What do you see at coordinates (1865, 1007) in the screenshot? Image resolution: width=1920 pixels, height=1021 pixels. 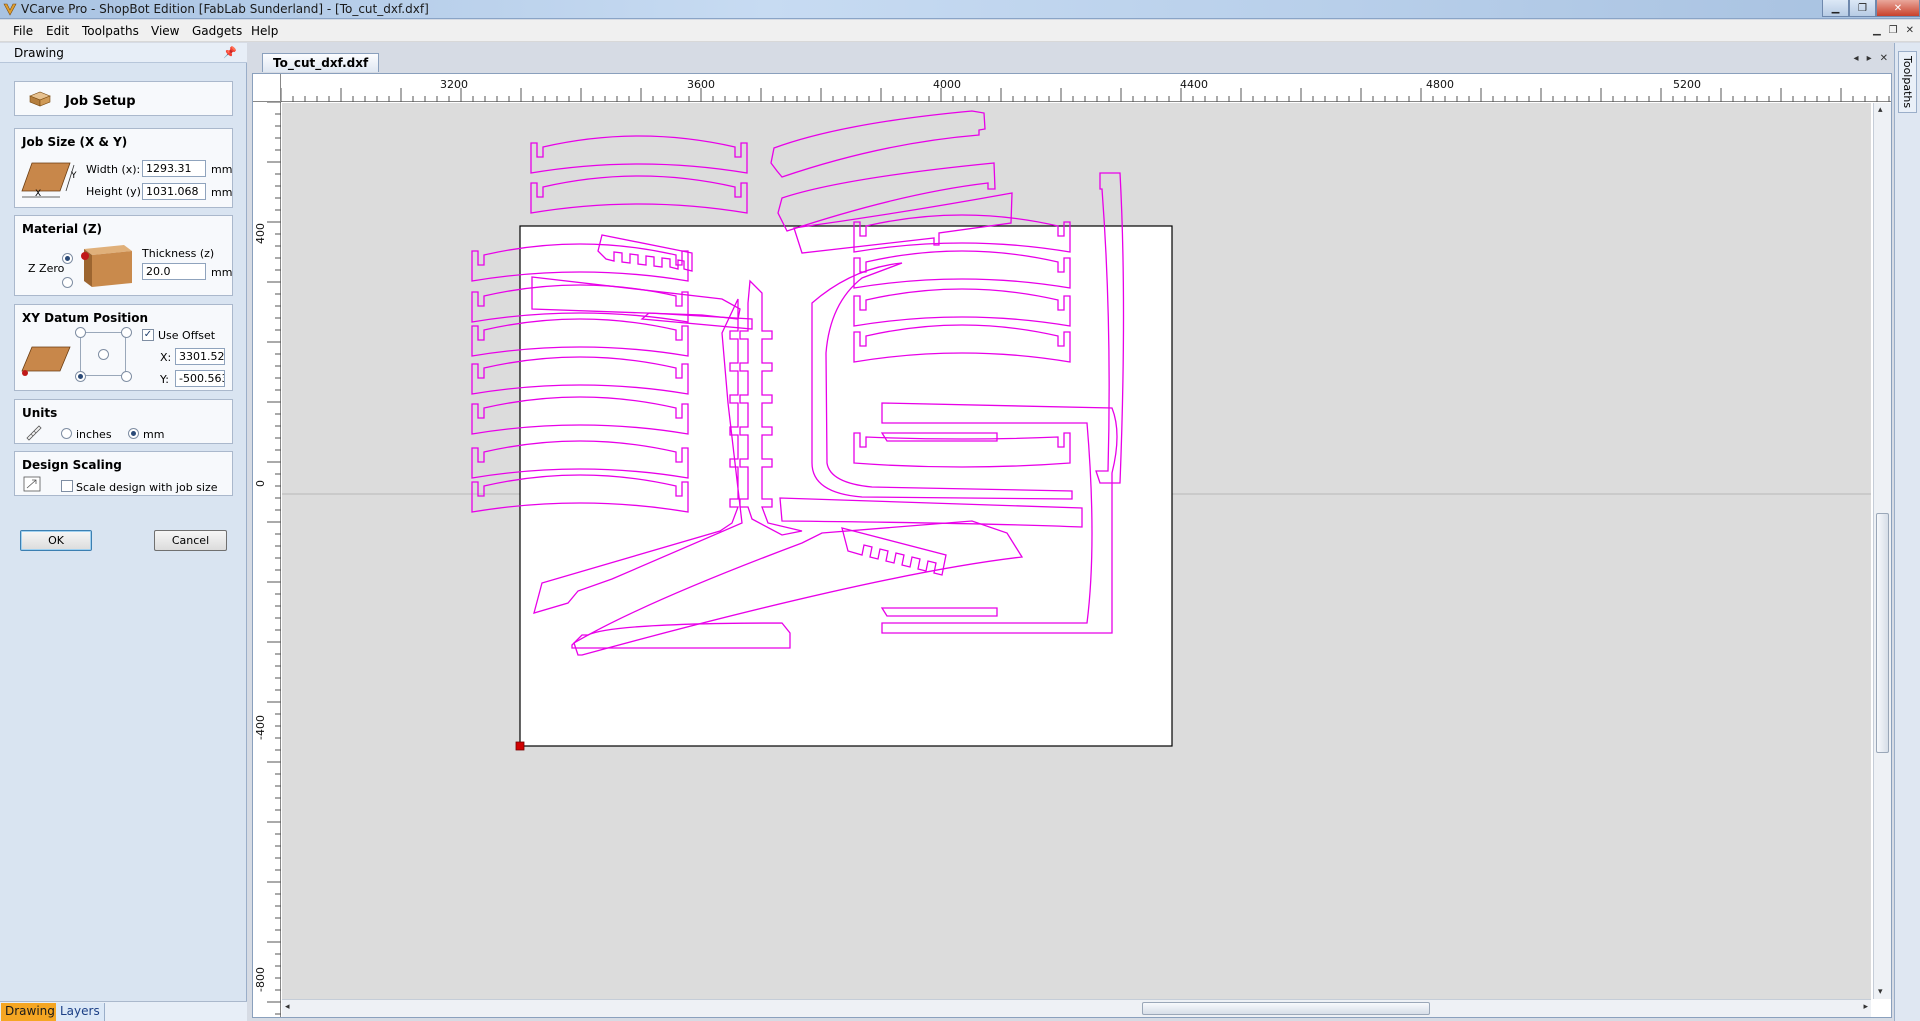 I see `scroll-right-icon: ▸` at bounding box center [1865, 1007].